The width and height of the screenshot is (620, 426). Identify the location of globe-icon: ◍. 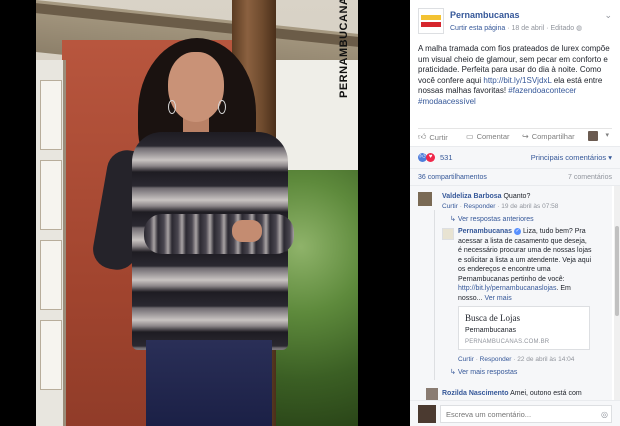
(579, 28).